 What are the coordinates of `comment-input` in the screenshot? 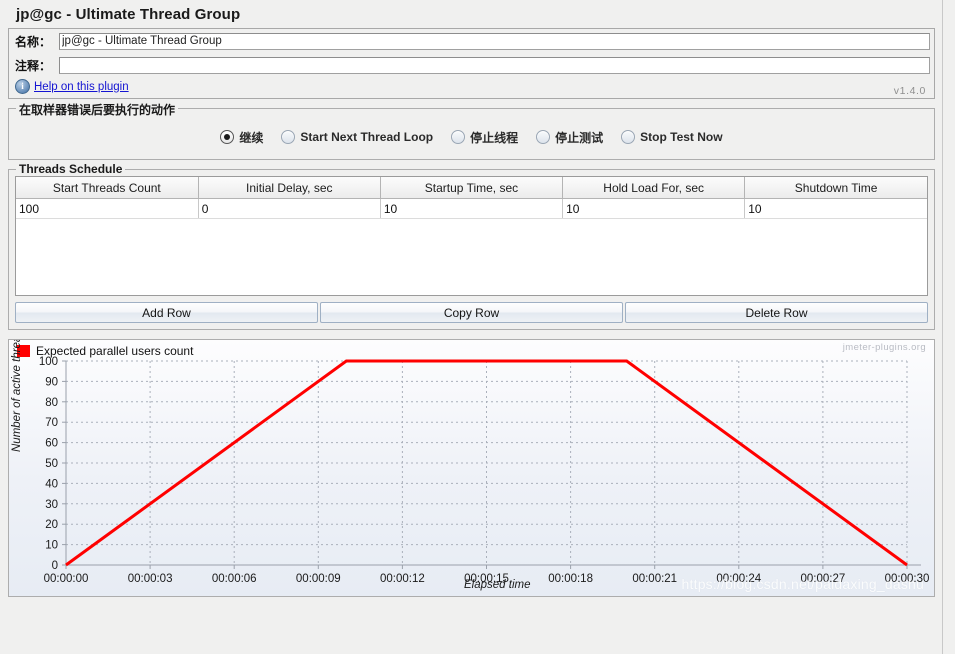 It's located at (494, 65).